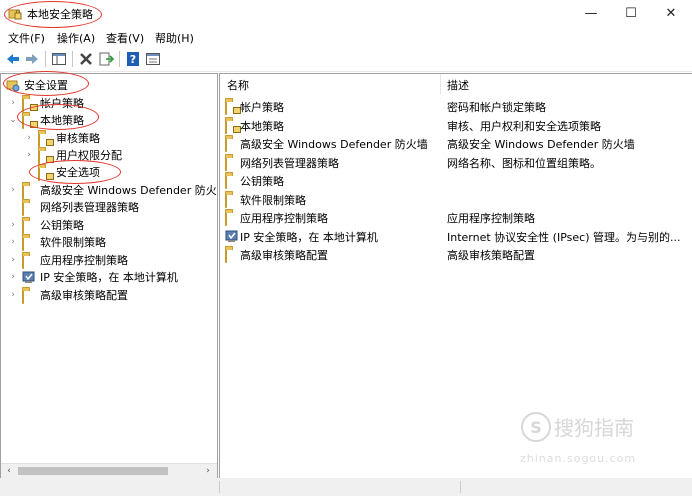 This screenshot has height=496, width=692. What do you see at coordinates (13, 59) in the screenshot?
I see `back-arrow-icon` at bounding box center [13, 59].